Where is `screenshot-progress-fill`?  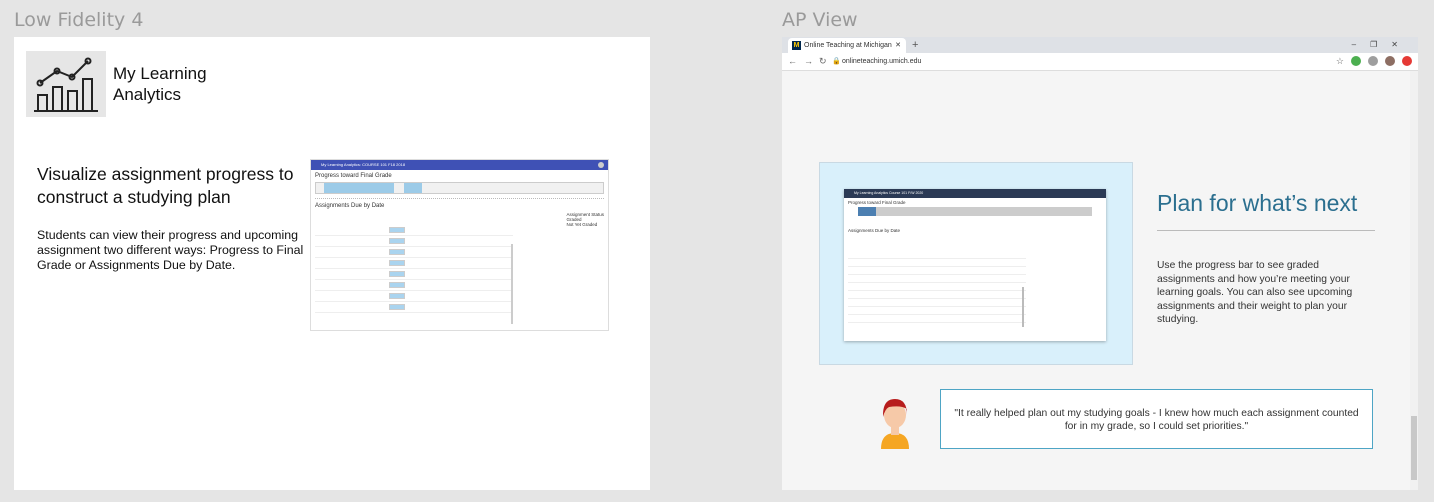 screenshot-progress-fill is located at coordinates (867, 211).